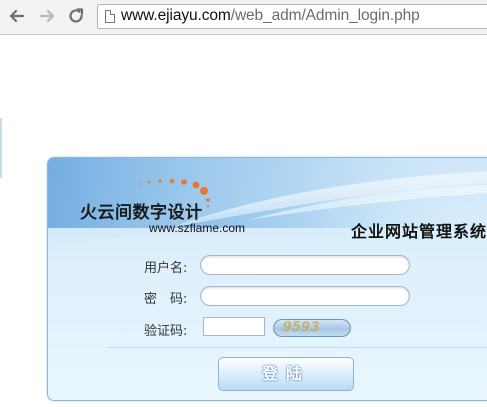 This screenshot has height=407, width=487. I want to click on captcha-input, so click(234, 326).